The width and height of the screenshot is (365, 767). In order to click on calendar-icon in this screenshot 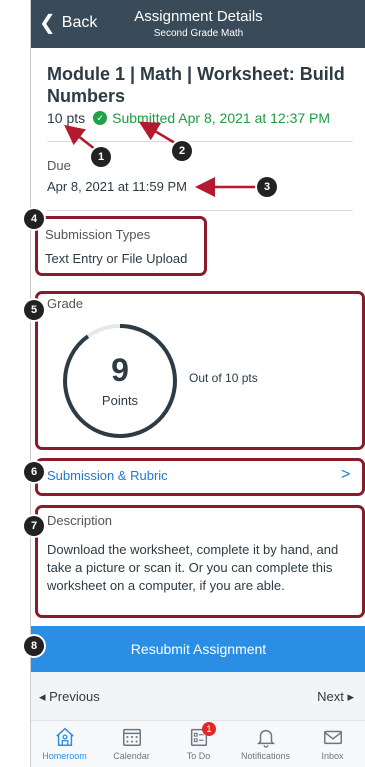, I will do `click(131, 737)`.